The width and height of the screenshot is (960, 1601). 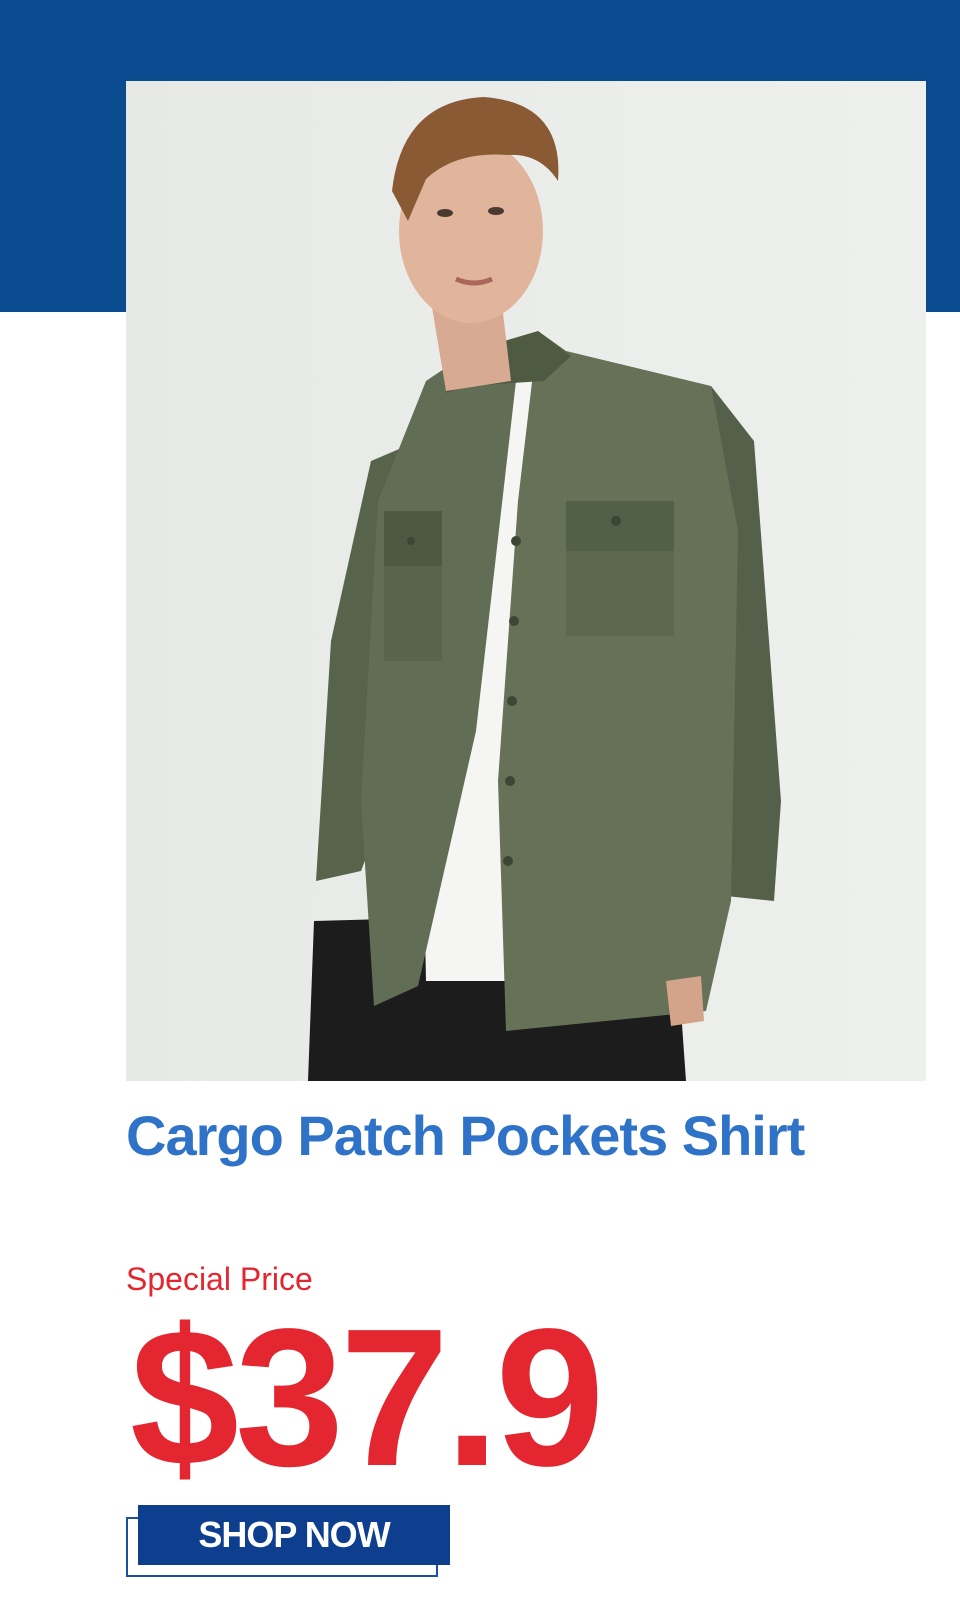 I want to click on shop-now-button: SHOP NOW, so click(x=294, y=1535).